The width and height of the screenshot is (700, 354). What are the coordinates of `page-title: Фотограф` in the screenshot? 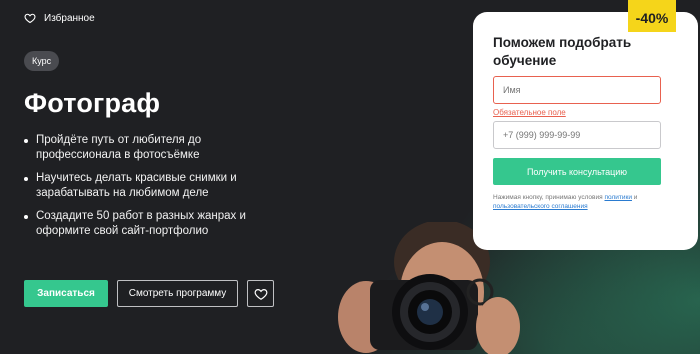 It's located at (92, 103).